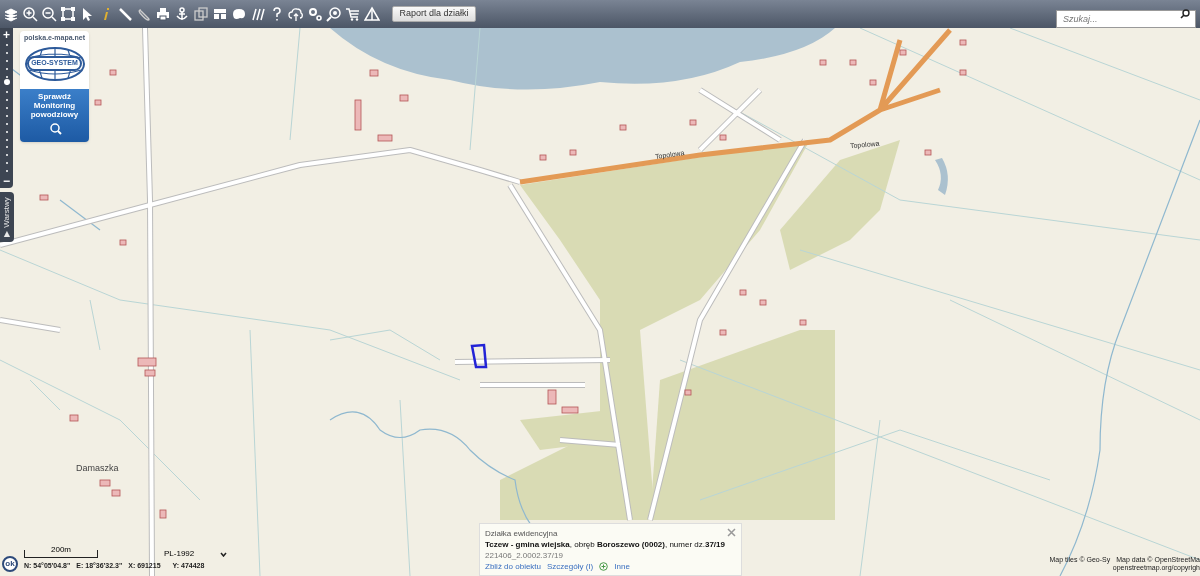 The height and width of the screenshot is (576, 1200). Describe the element at coordinates (97, 468) in the screenshot. I see `place-label: Damaszka` at that location.